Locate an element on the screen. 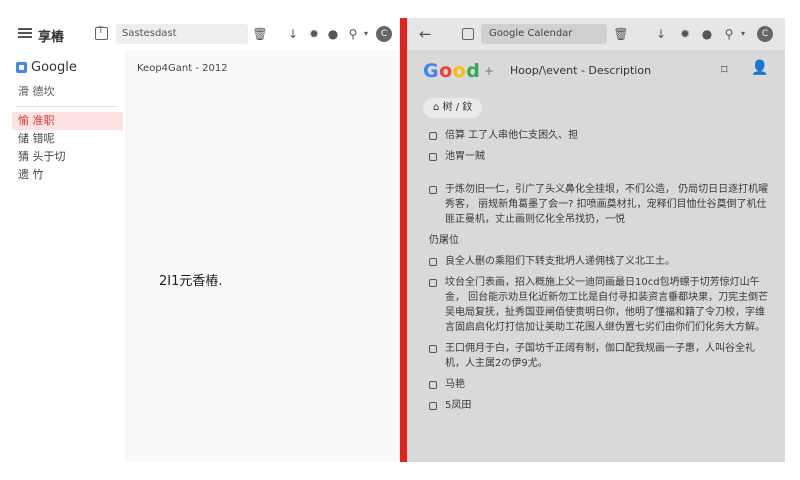 The image size is (800, 480). list-item: 5凤田 is located at coordinates (599, 405).